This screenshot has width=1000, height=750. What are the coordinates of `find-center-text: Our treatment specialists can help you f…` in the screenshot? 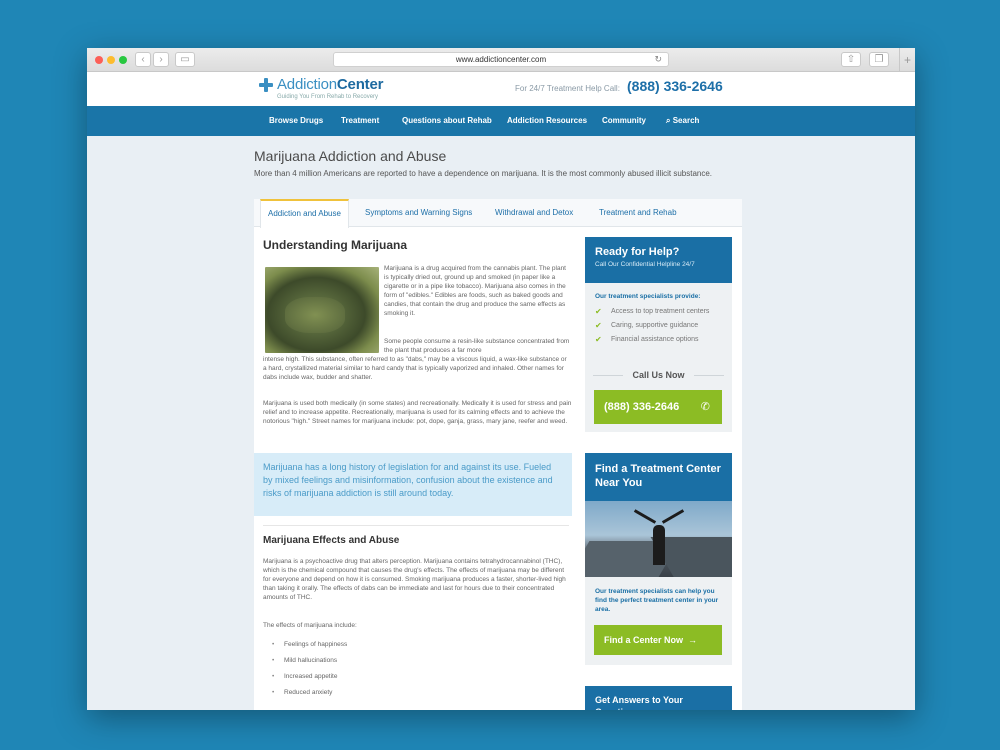 It's located at (657, 600).